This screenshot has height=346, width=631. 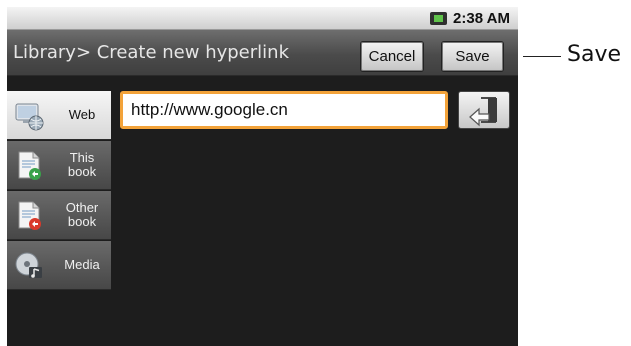 What do you see at coordinates (59, 115) in the screenshot?
I see `tab-web: Web` at bounding box center [59, 115].